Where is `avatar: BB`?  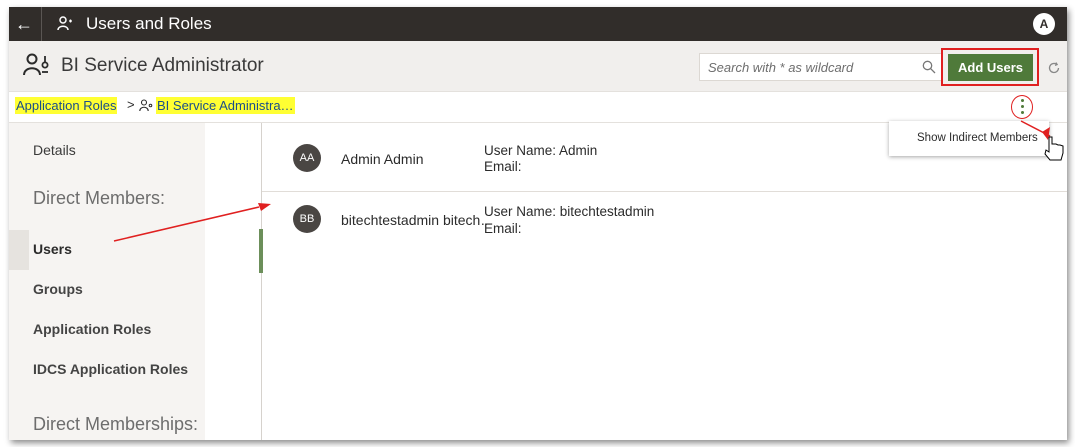 avatar: BB is located at coordinates (307, 219).